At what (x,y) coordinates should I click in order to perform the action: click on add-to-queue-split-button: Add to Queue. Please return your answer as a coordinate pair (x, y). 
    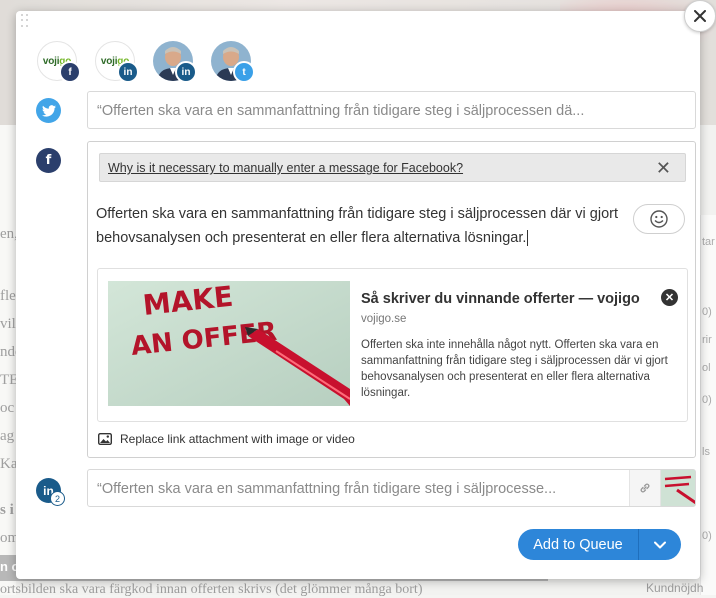
    Looking at the image, I should click on (599, 544).